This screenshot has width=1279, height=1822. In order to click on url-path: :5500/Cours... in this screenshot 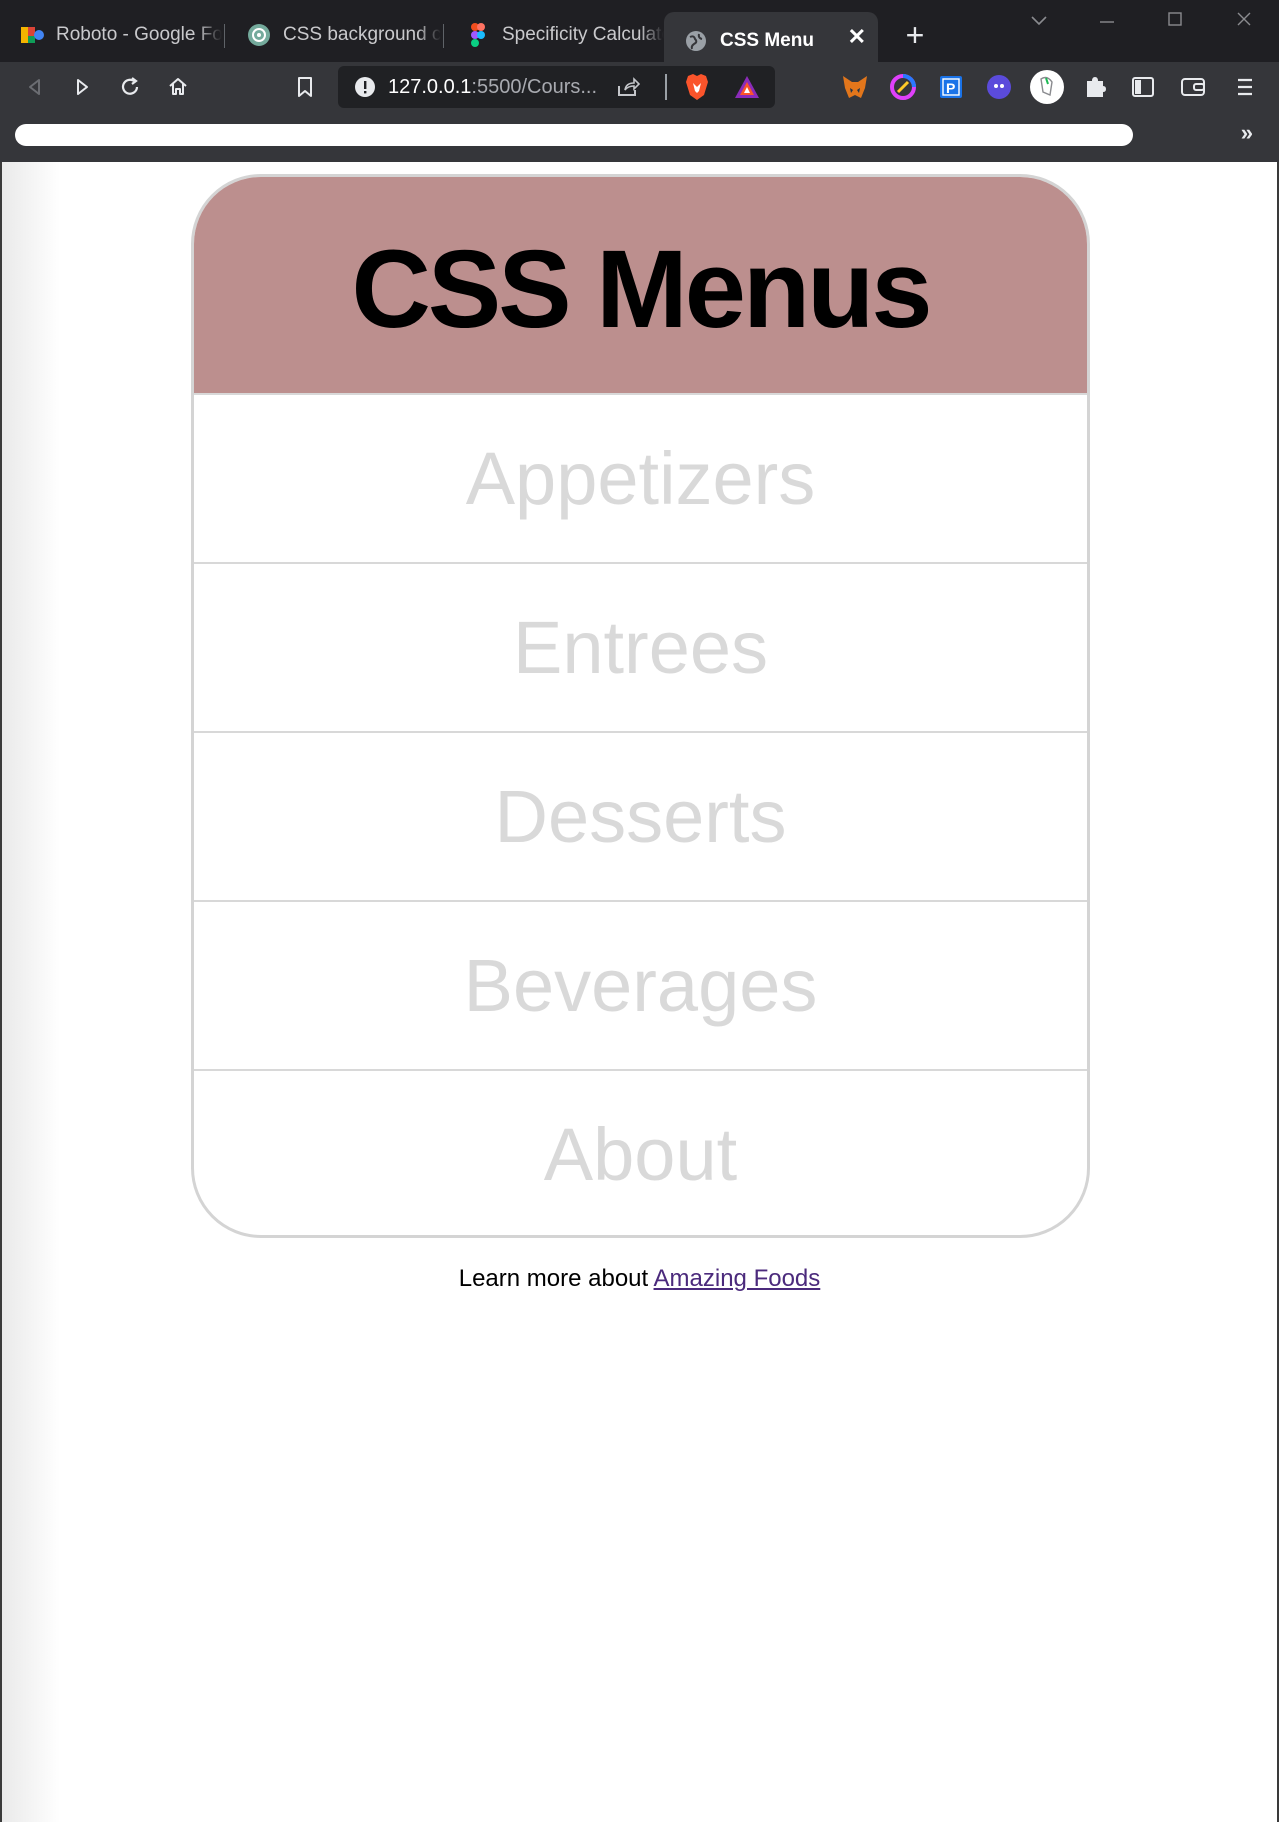, I will do `click(534, 87)`.